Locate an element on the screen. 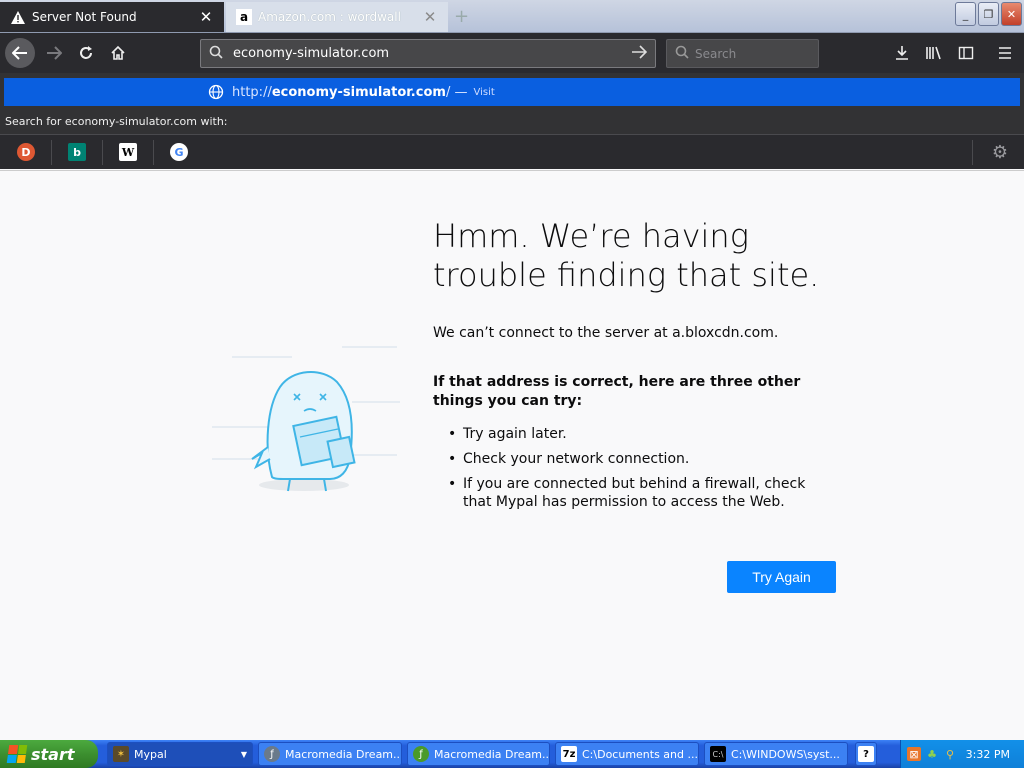 This screenshot has width=1024, height=768. home-button is located at coordinates (118, 53).